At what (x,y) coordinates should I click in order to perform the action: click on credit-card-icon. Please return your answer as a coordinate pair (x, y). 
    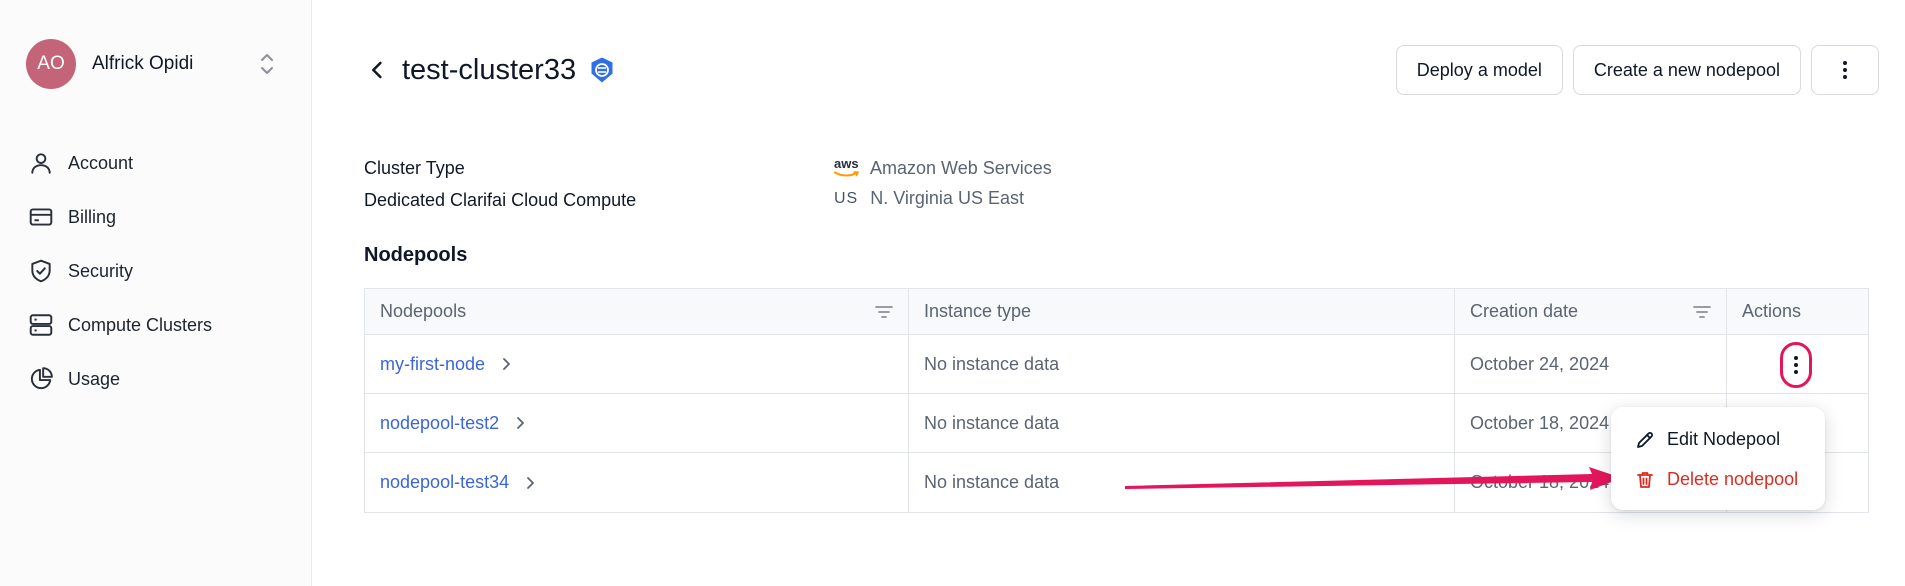
    Looking at the image, I should click on (41, 217).